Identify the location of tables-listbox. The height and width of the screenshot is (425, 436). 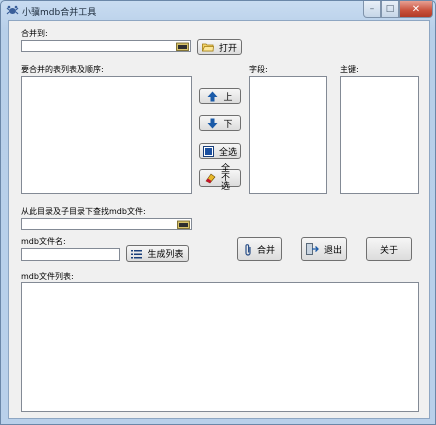
(106, 135).